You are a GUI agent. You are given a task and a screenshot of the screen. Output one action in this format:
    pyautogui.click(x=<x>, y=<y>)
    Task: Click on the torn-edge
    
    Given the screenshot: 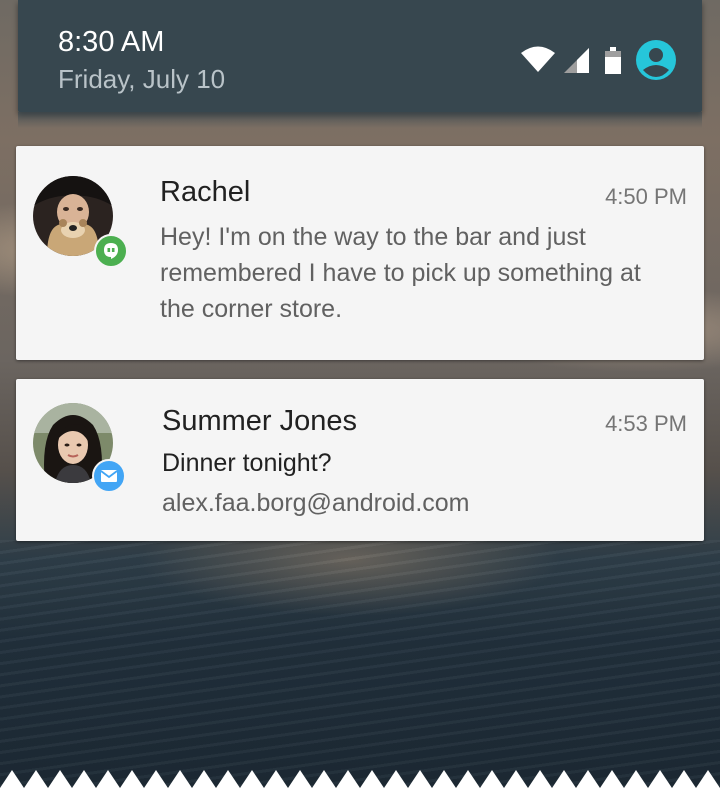 What is the action you would take?
    pyautogui.click(x=360, y=779)
    